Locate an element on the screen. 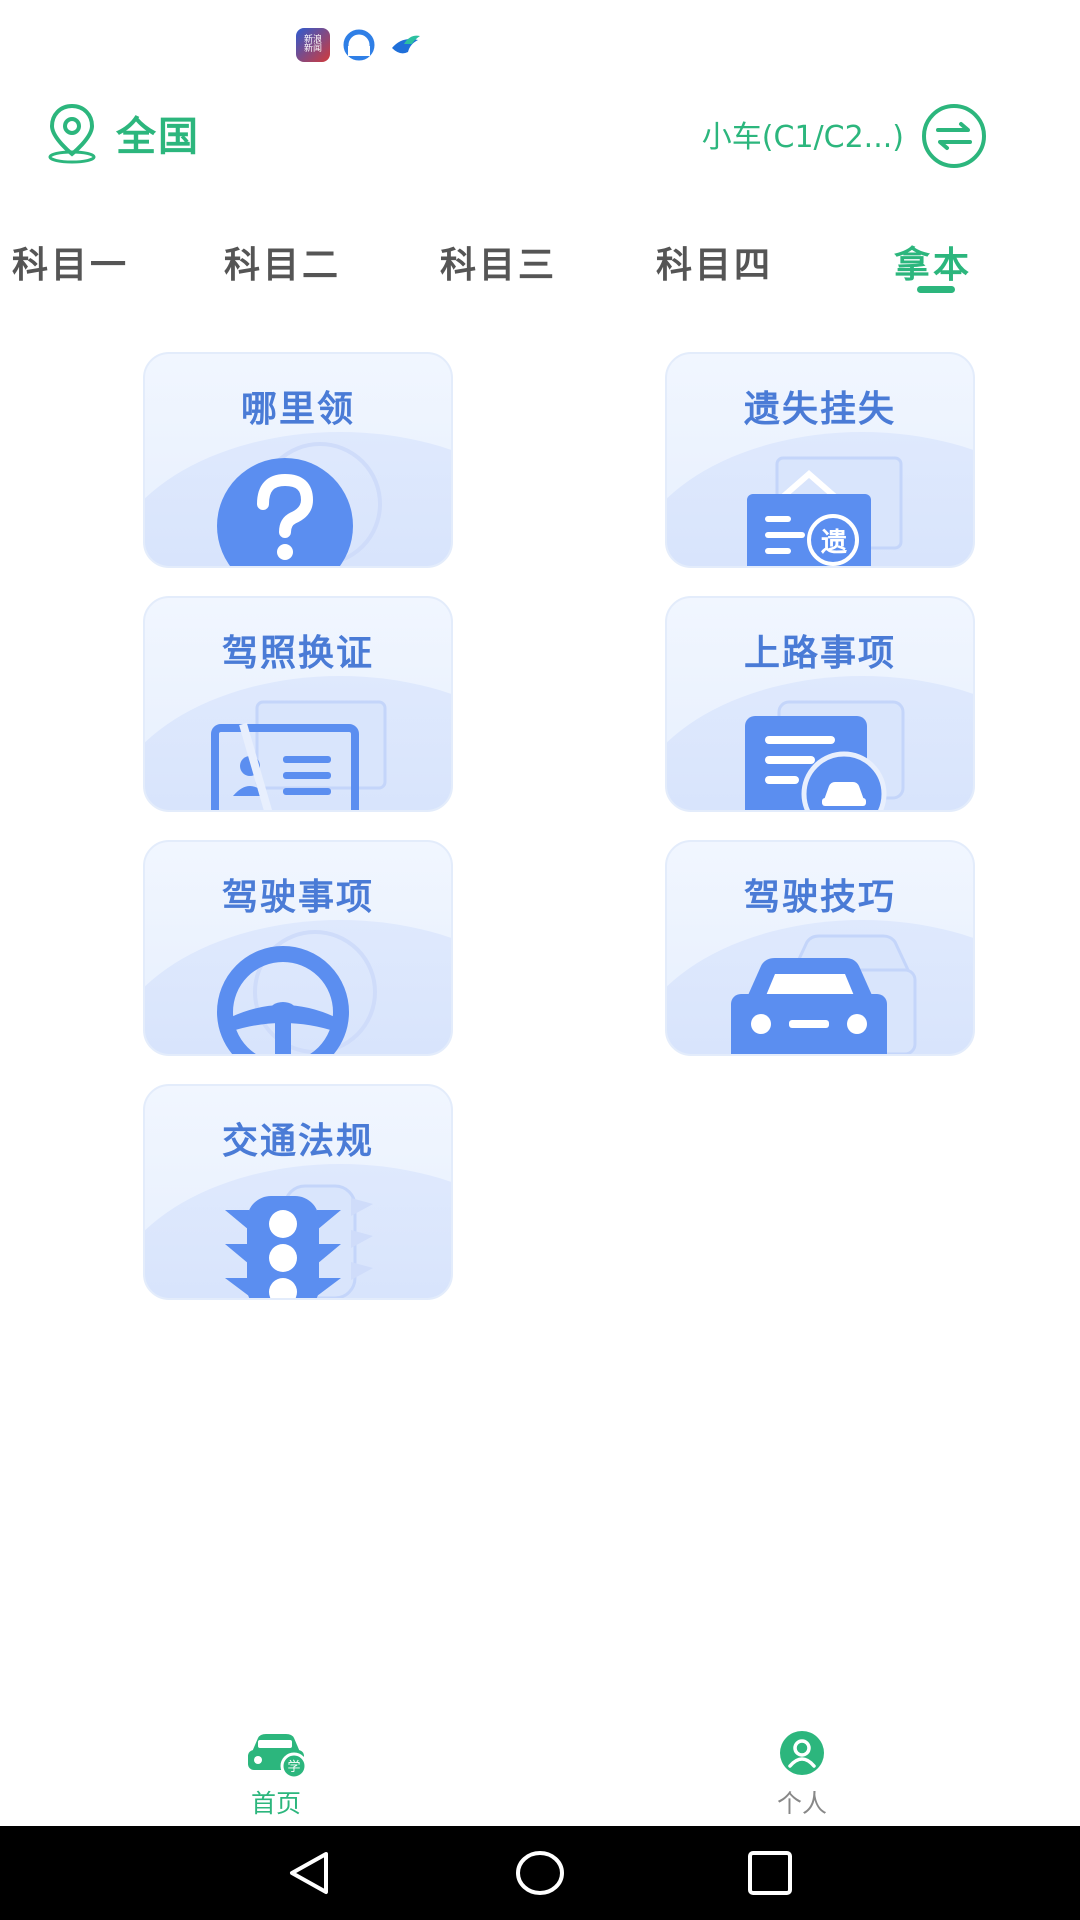  recents-icon is located at coordinates (770, 1873).